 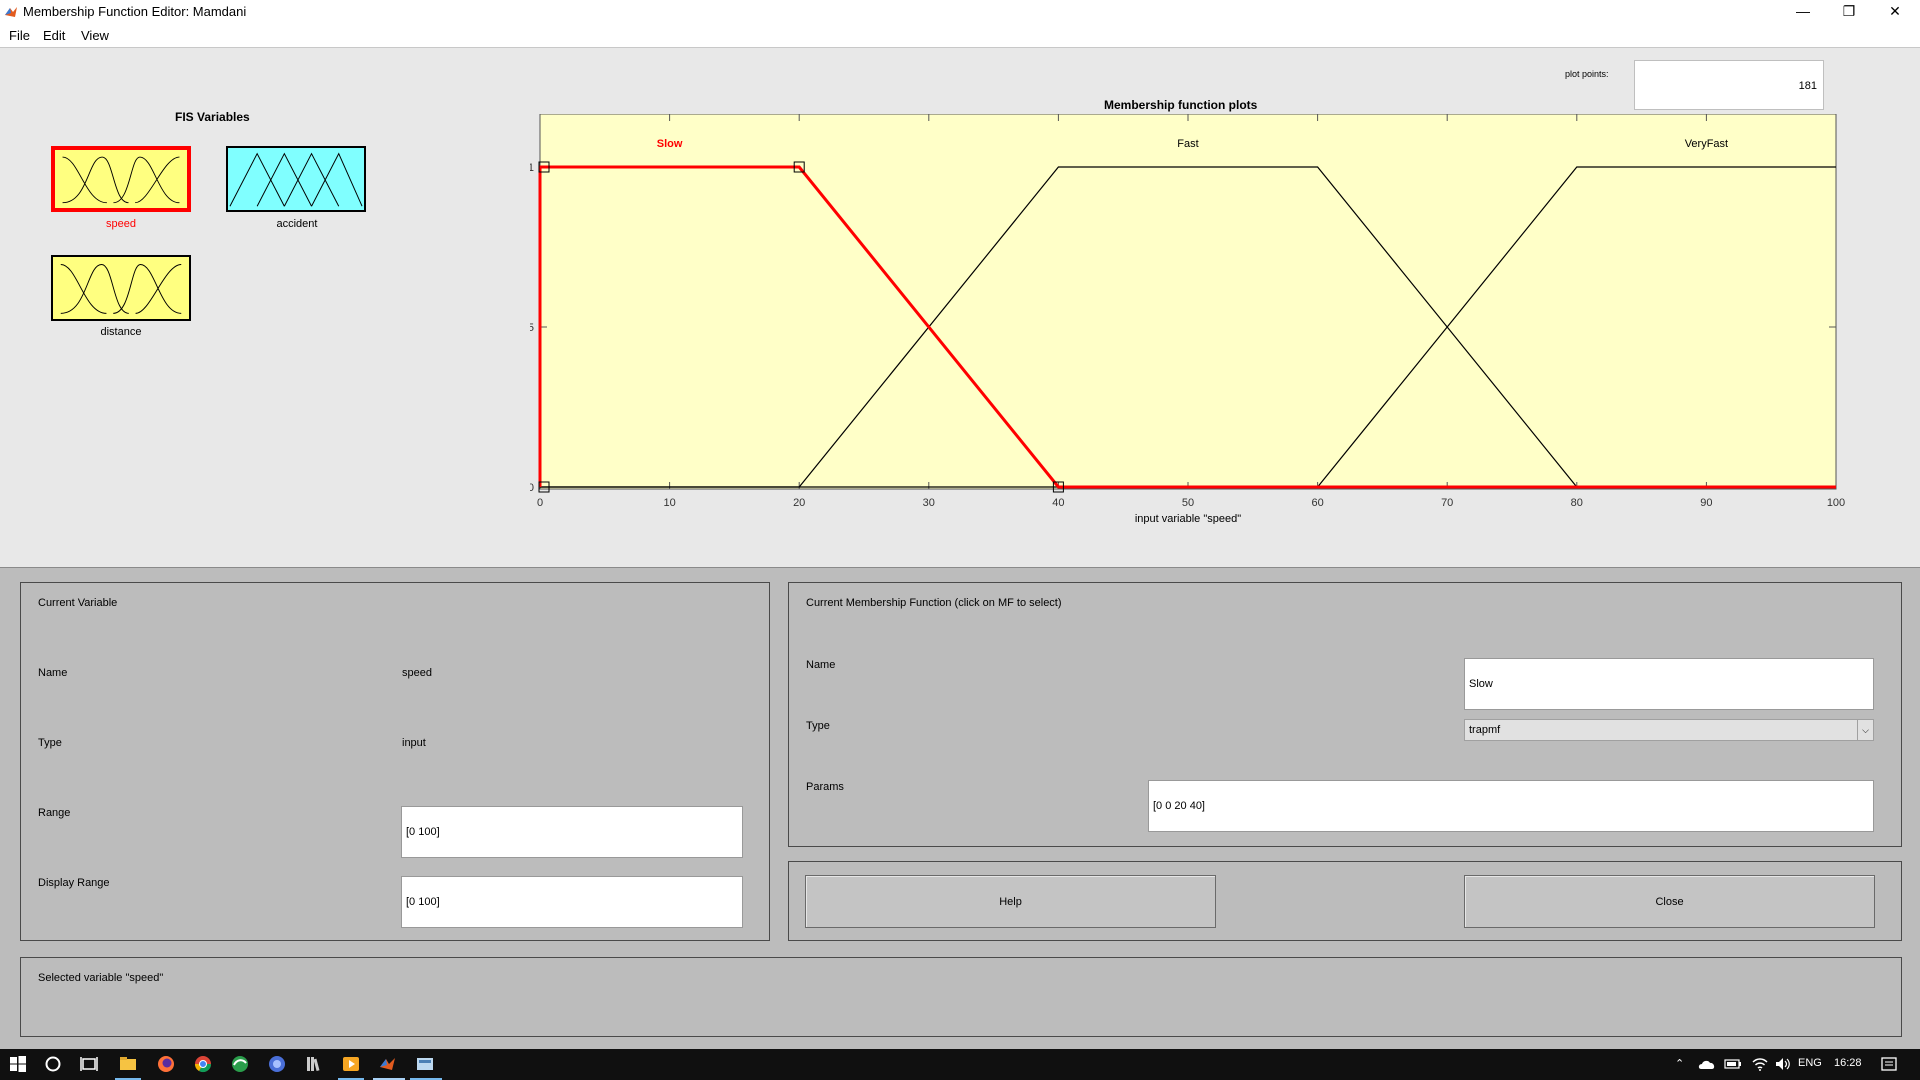 I want to click on variable-tile-speed, so click(x=121, y=179).